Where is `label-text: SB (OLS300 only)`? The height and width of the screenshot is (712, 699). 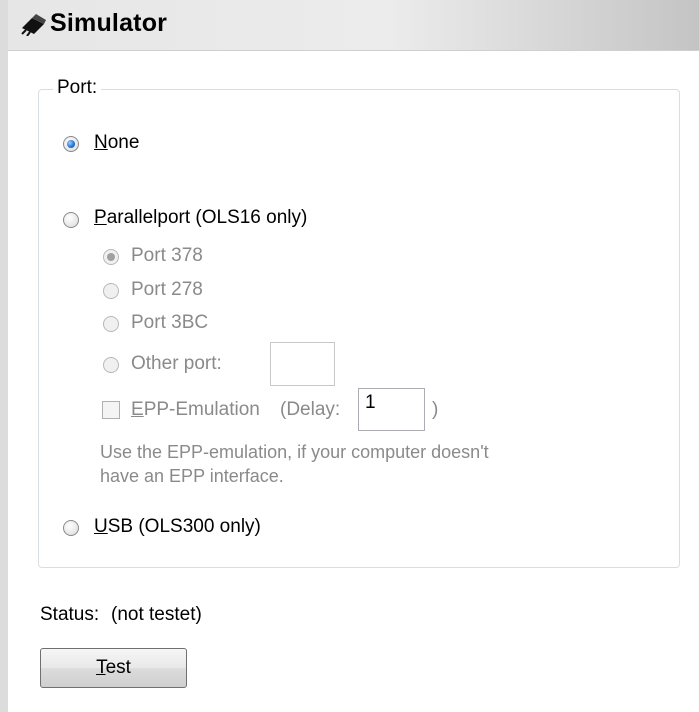
label-text: SB (OLS300 only) is located at coordinates (184, 526).